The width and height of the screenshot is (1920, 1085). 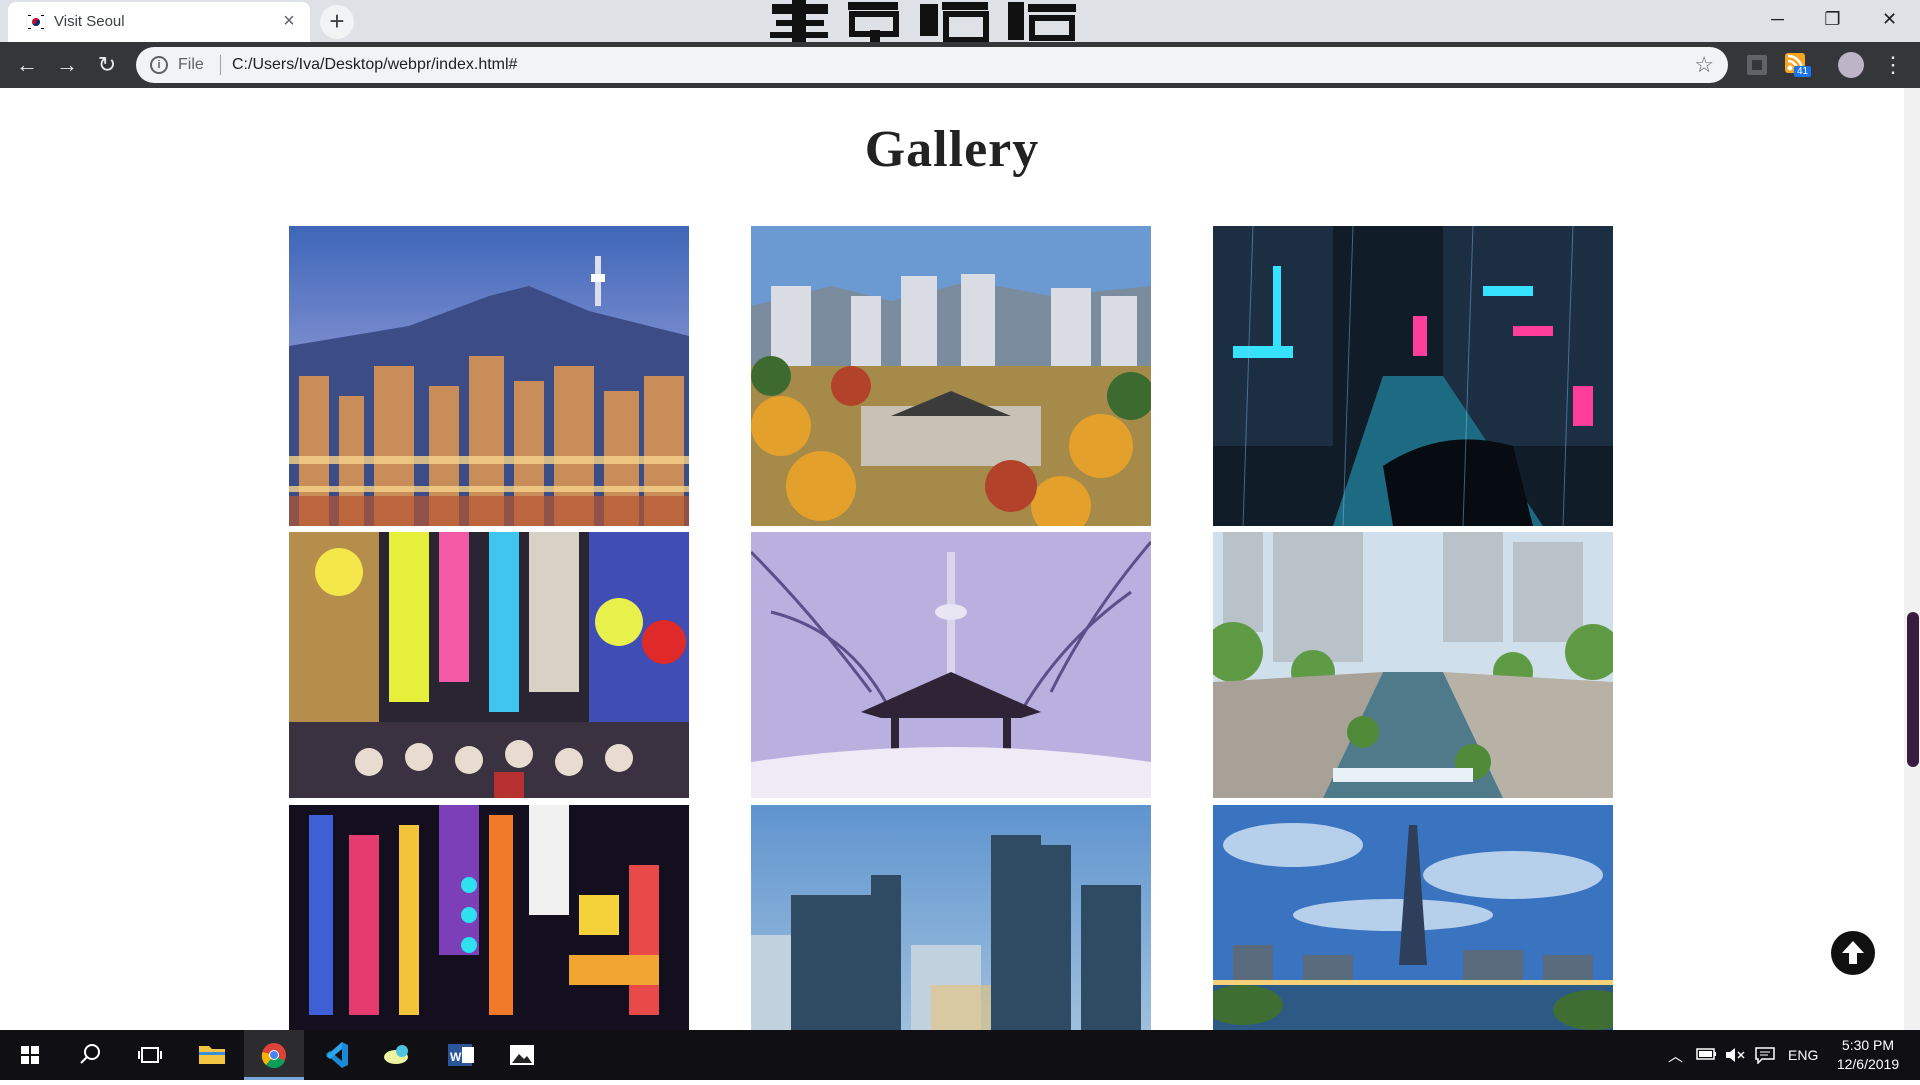 I want to click on extension-badge: 41, so click(x=1803, y=71).